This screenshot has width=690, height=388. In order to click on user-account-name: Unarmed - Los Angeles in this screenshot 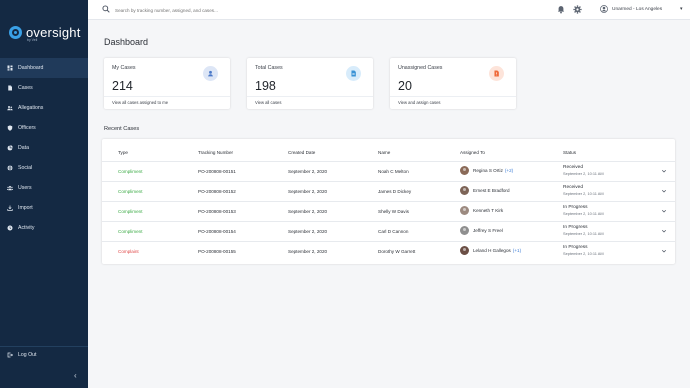, I will do `click(637, 9)`.